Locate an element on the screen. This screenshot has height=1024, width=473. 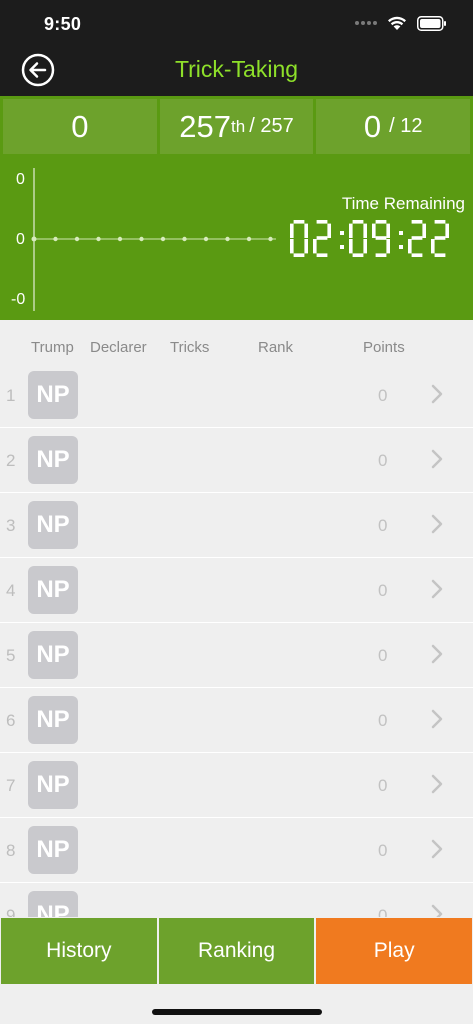
rank-total: / 257 is located at coordinates (271, 126).